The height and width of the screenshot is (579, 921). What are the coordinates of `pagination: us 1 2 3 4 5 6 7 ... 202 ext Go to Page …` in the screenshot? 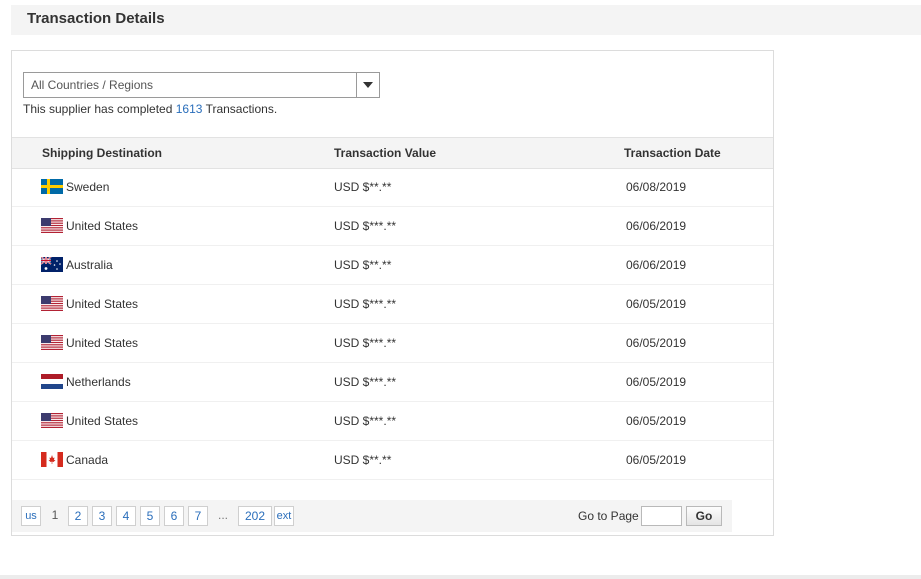 It's located at (372, 516).